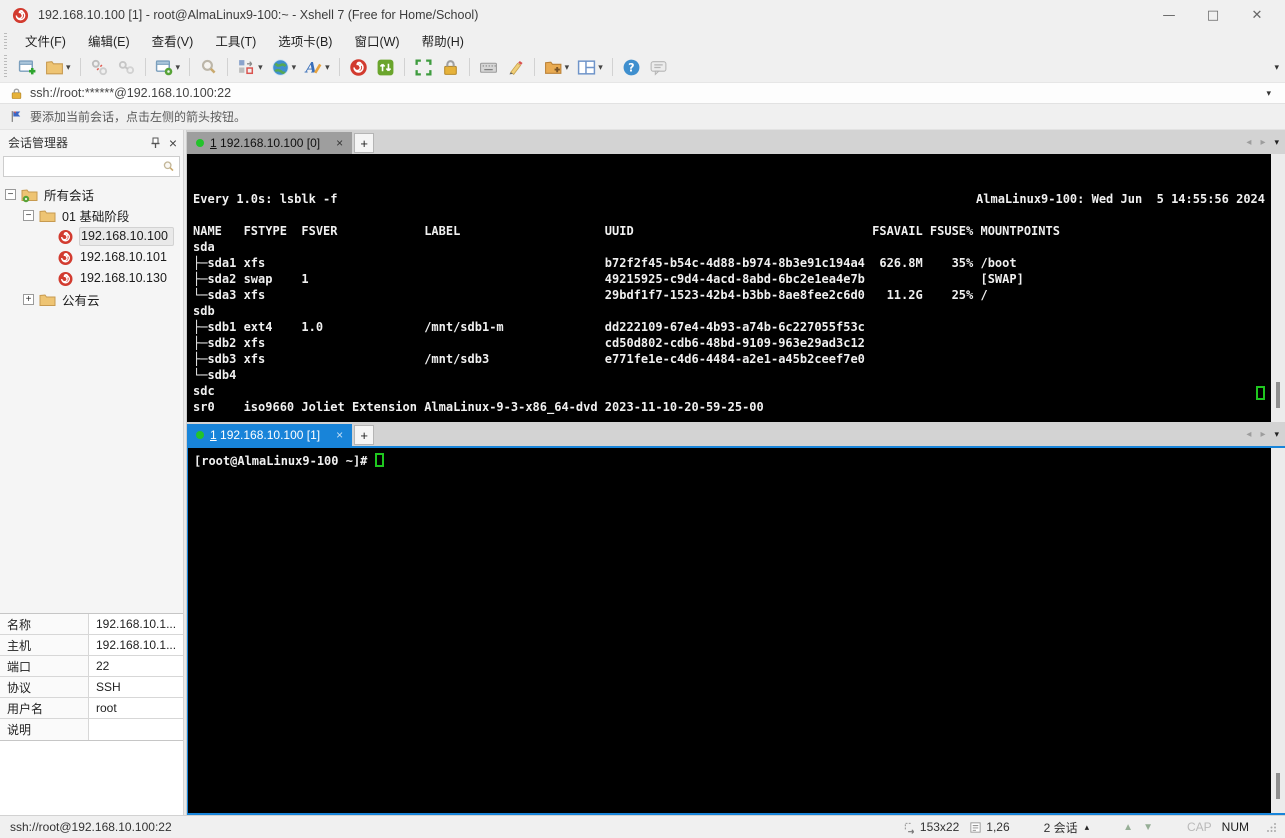 The image size is (1285, 838). What do you see at coordinates (376, 42) in the screenshot?
I see `menu-item-window: 窗口(W)` at bounding box center [376, 42].